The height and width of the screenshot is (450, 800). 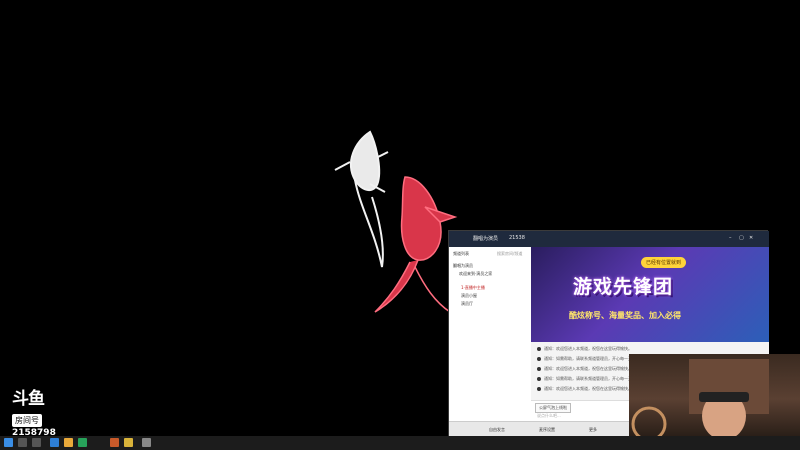 What do you see at coordinates (27, 420) in the screenshot?
I see `room-label: 房间号` at bounding box center [27, 420].